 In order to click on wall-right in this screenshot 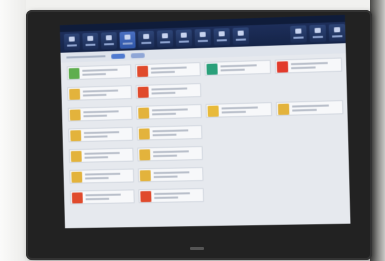, I will do `click(377, 130)`.